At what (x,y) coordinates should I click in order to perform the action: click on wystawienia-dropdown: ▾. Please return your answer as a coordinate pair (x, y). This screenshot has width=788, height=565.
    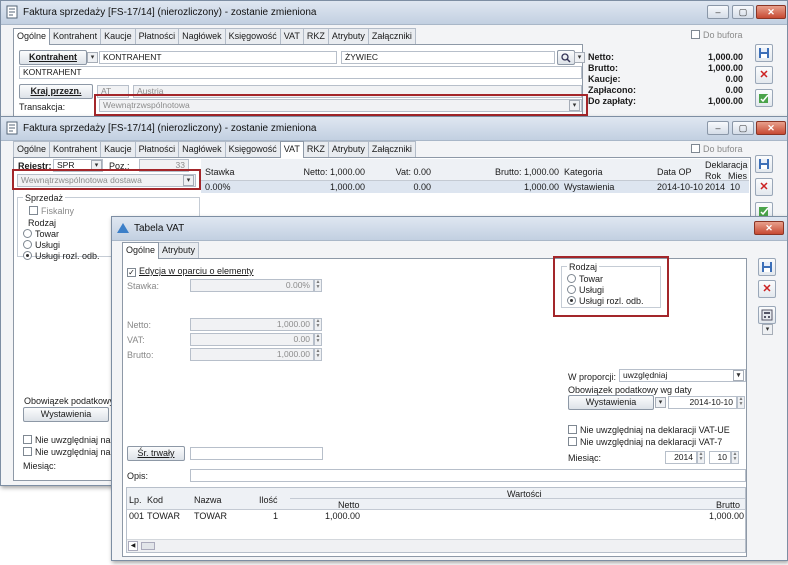
    Looking at the image, I should click on (660, 402).